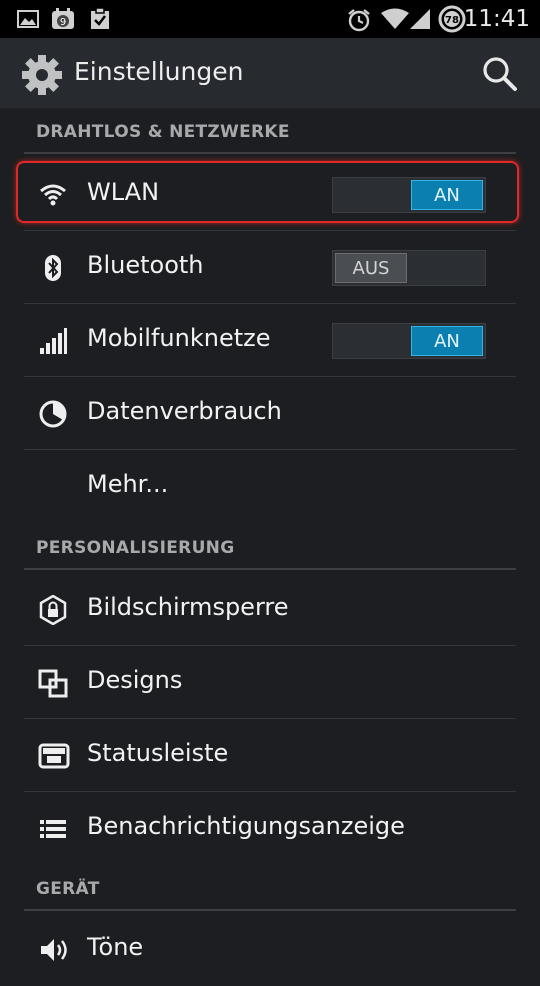 This screenshot has height=986, width=540. What do you see at coordinates (409, 268) in the screenshot?
I see `bluetooth-toggle: AUS` at bounding box center [409, 268].